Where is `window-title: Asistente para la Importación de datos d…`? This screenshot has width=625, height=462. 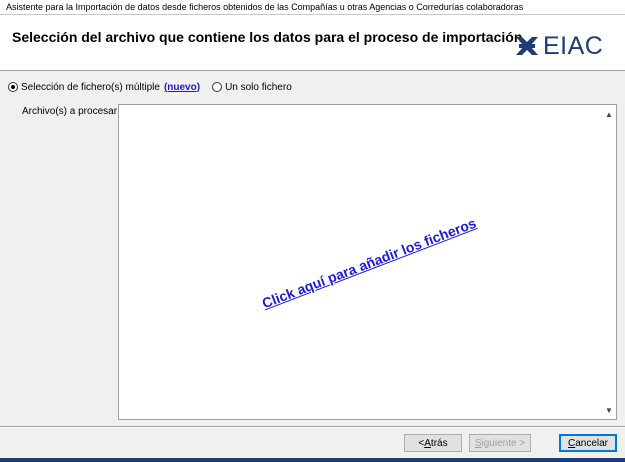 window-title: Asistente para la Importación de datos d… is located at coordinates (312, 7).